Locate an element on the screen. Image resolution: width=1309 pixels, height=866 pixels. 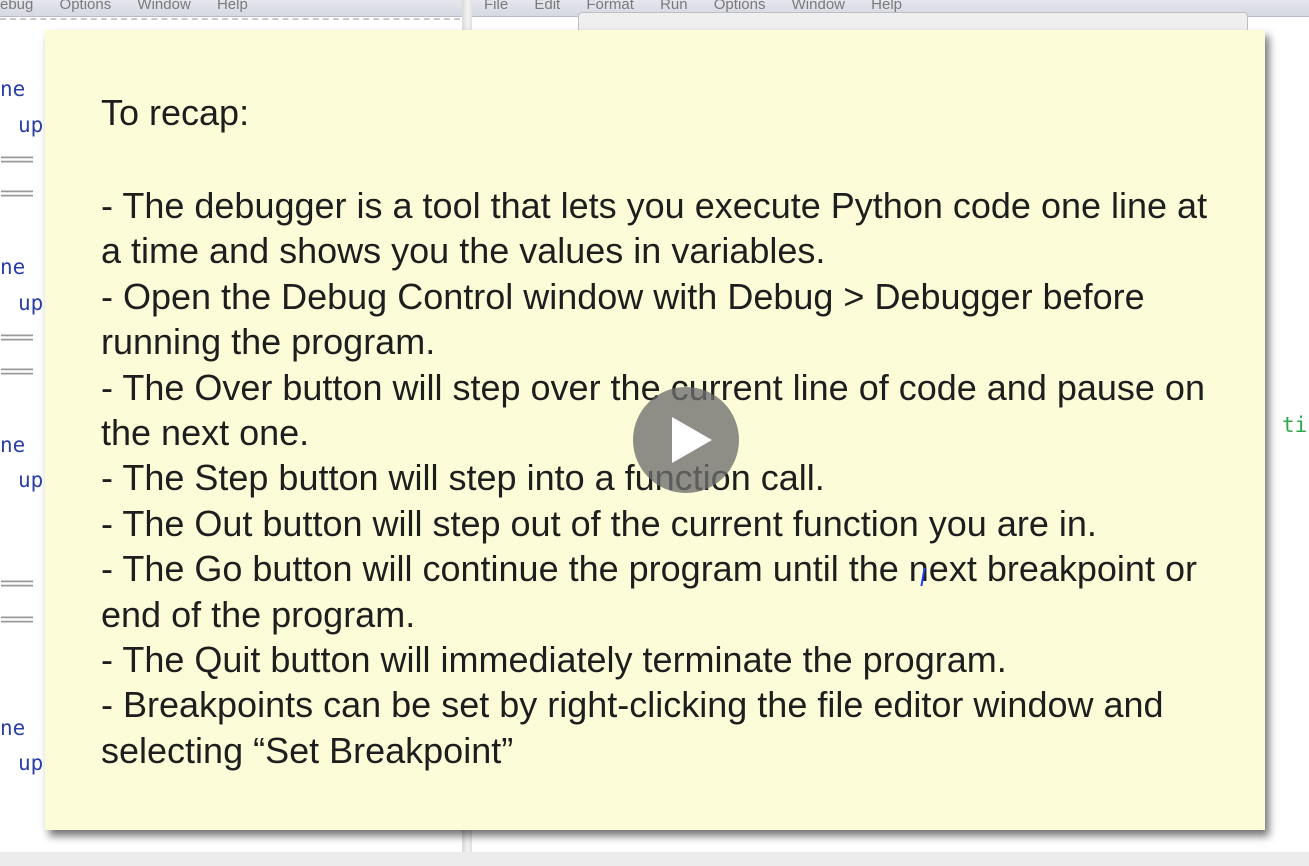
code-fragment: ti is located at coordinates (1295, 425).